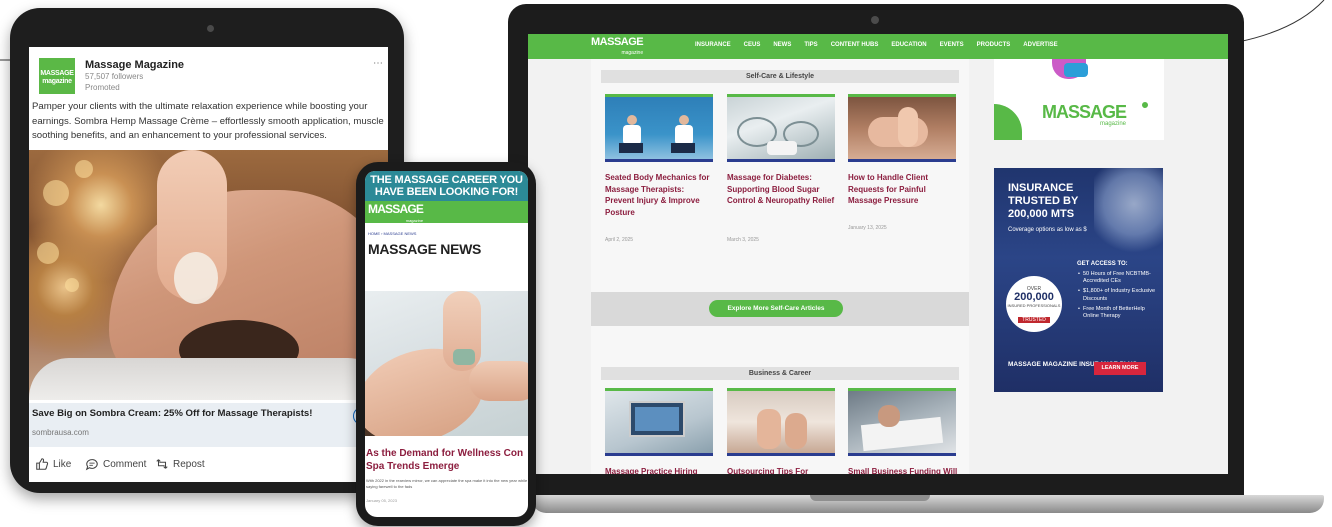 The image size is (1332, 527). I want to click on ad-benefit: Free Month of BetterHelp Online Therapy, so click(1118, 313).